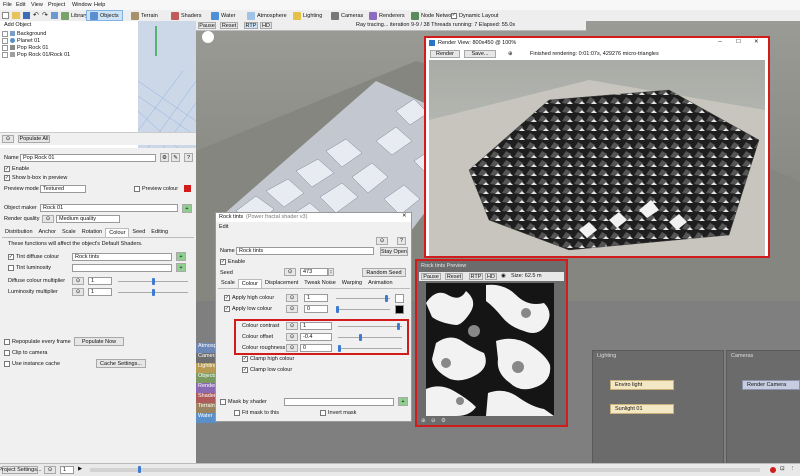 Image resolution: width=800 pixels, height=476 pixels. What do you see at coordinates (503, 276) in the screenshot?
I see `preview-camera-icon: ◉` at bounding box center [503, 276].